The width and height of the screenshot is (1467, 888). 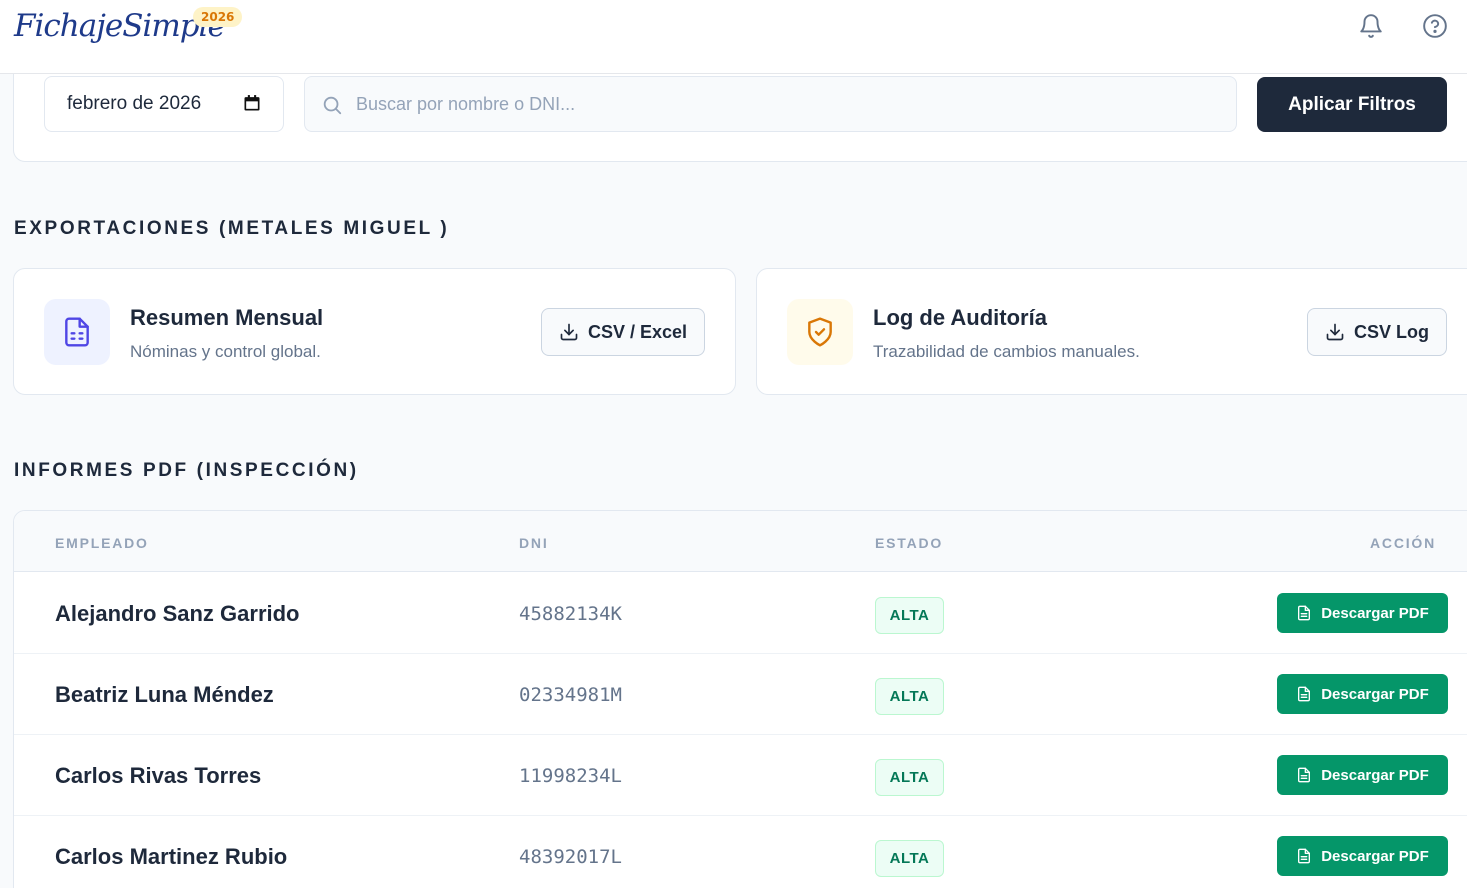 What do you see at coordinates (164, 694) in the screenshot?
I see `employee-name: Beatriz Luna Méndez` at bounding box center [164, 694].